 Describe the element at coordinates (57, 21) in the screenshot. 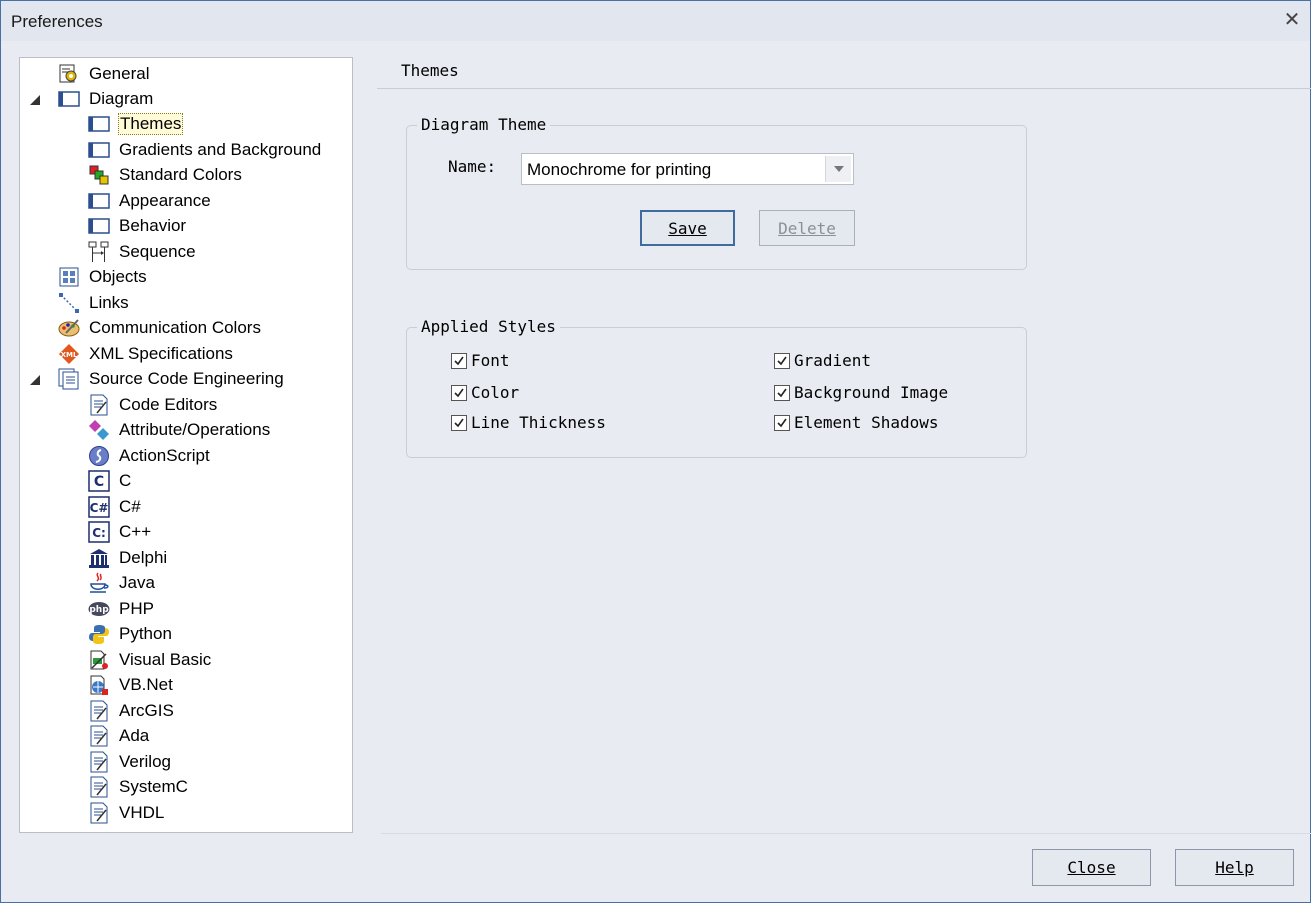

I see `window-title: Preferences` at that location.